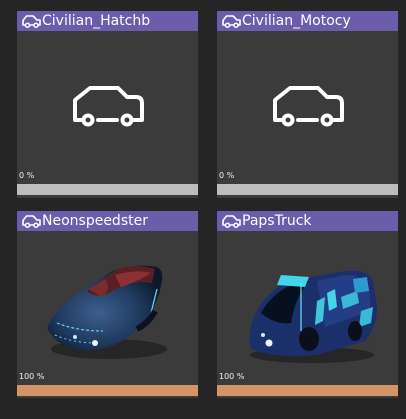  Describe the element at coordinates (313, 316) in the screenshot. I see `van-image` at that location.